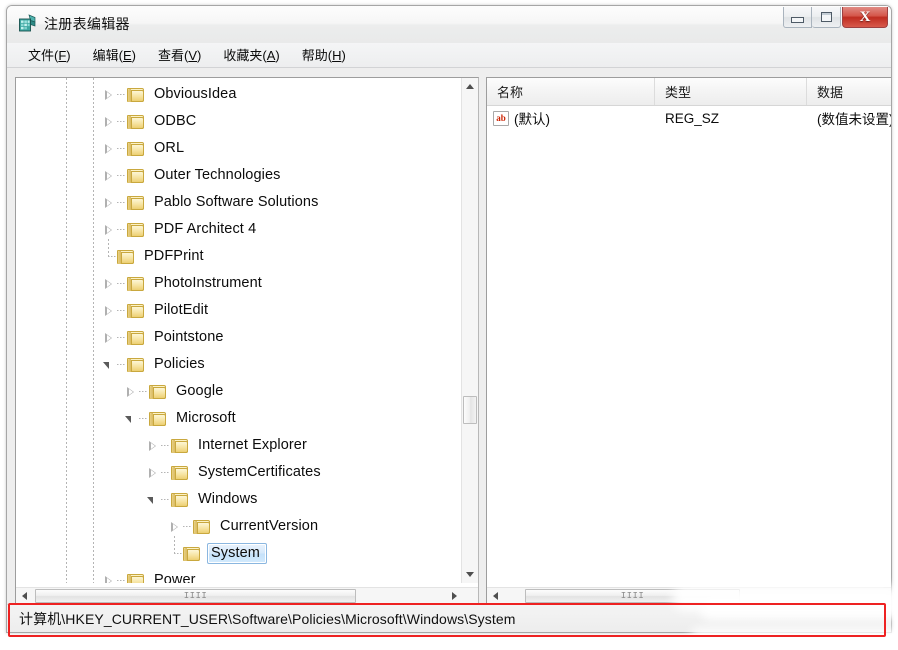  Describe the element at coordinates (170, 94) in the screenshot. I see `tree-node-obviousidea: ObviousIdea` at that location.